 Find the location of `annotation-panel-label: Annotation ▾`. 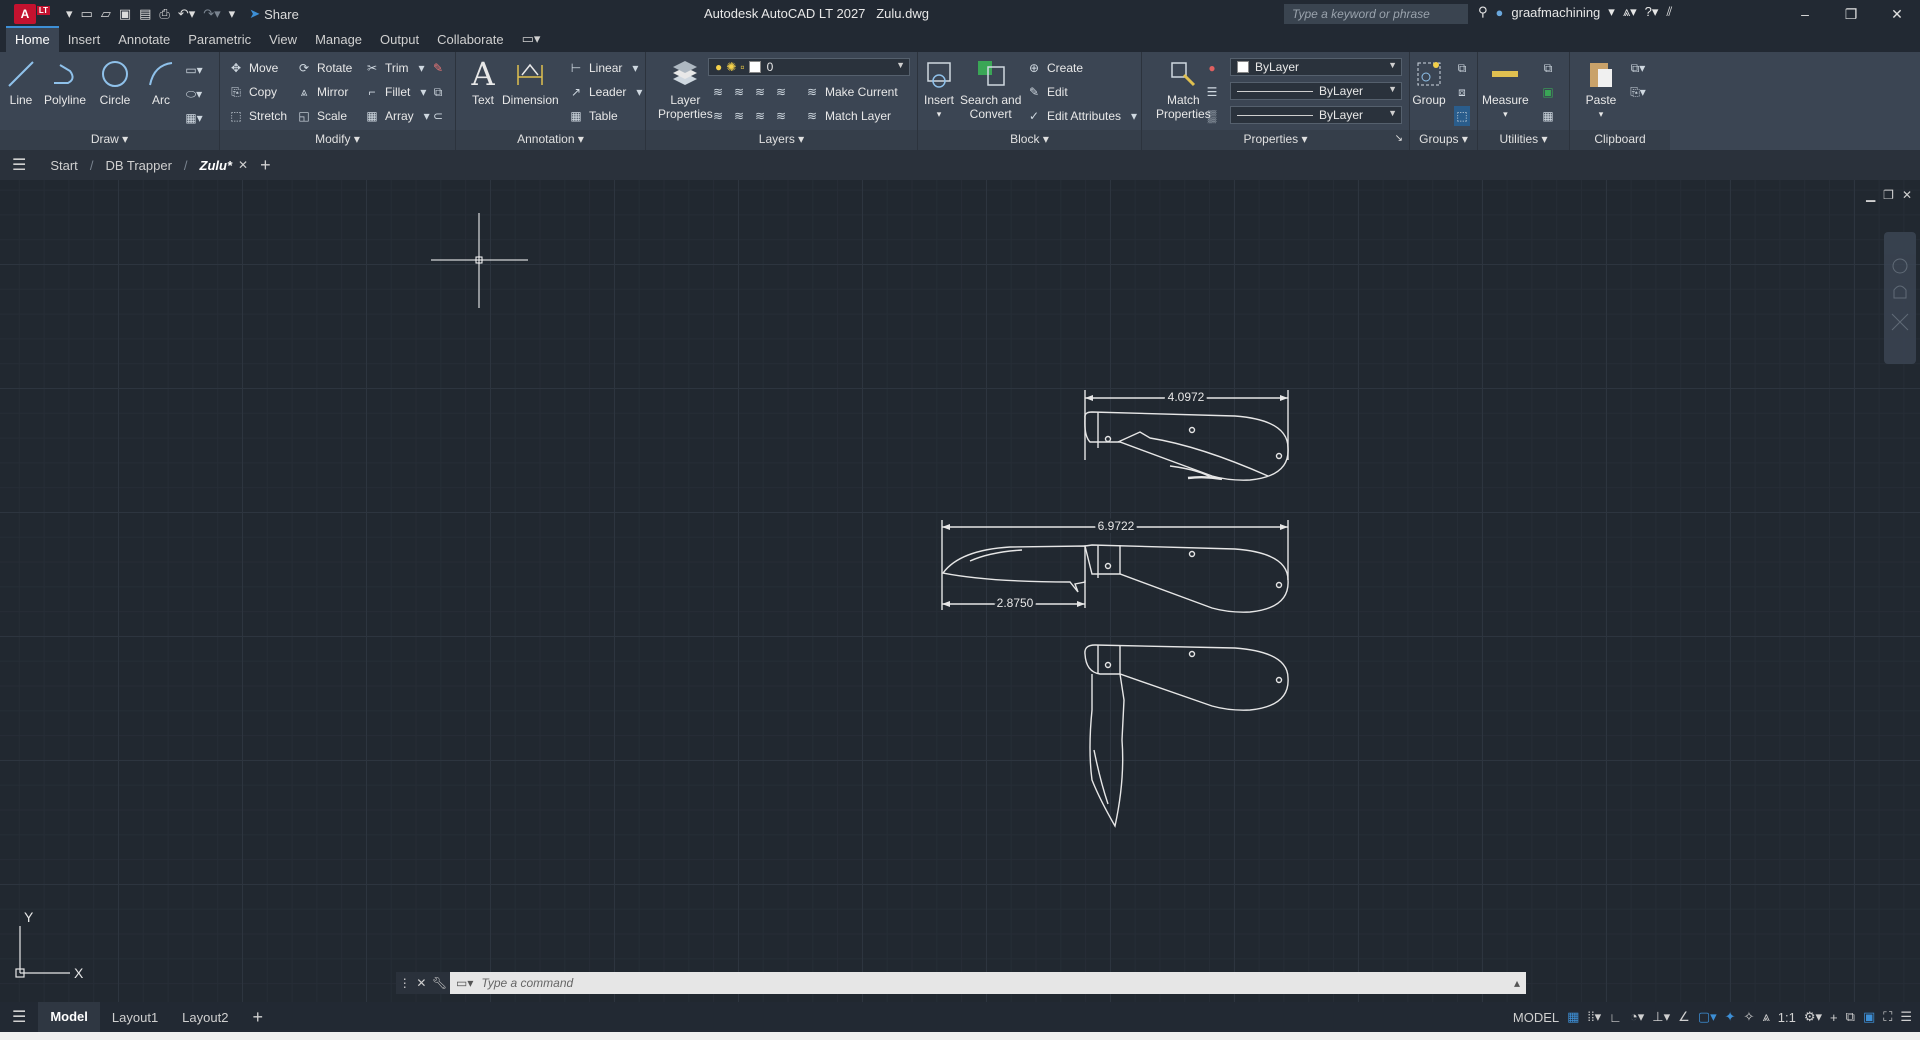

annotation-panel-label: Annotation ▾ is located at coordinates (550, 140).